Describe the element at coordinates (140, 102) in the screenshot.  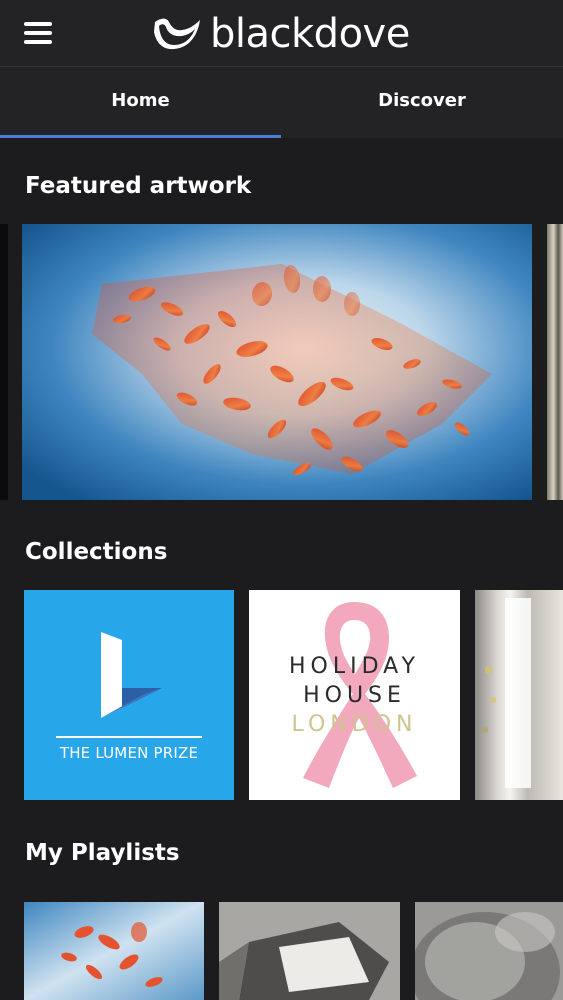
I see `tab-home: Home` at that location.